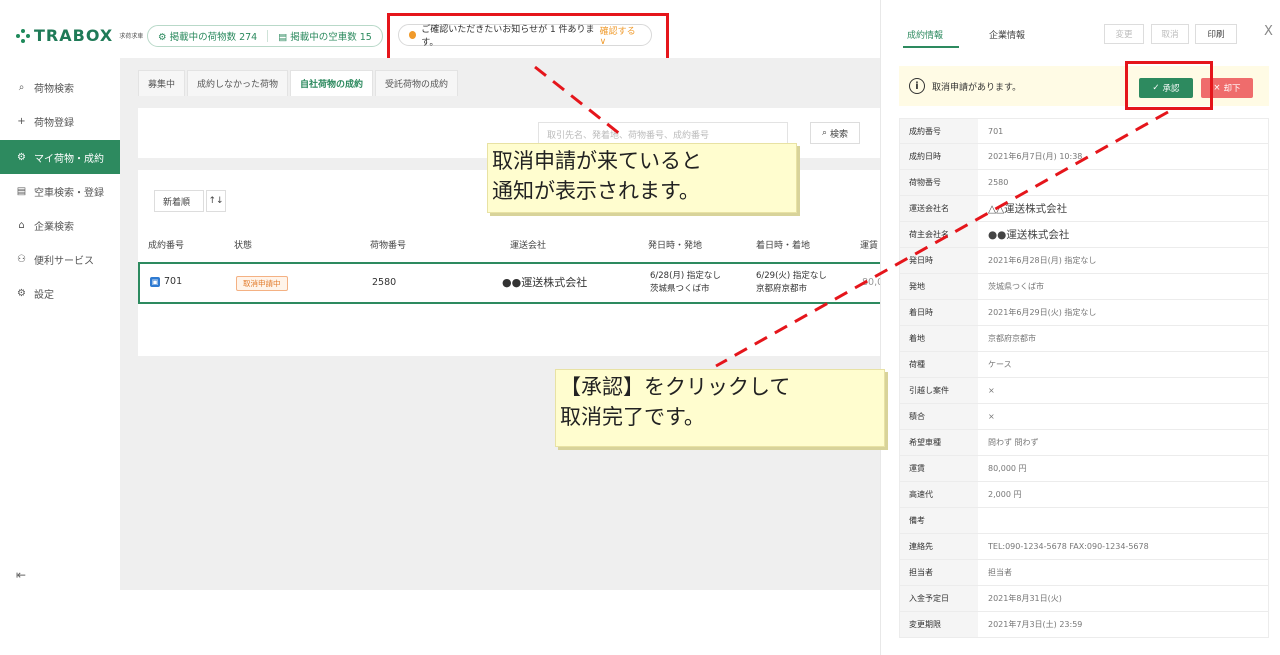  Describe the element at coordinates (1232, 89) in the screenshot. I see `reject-label: 却下` at that location.